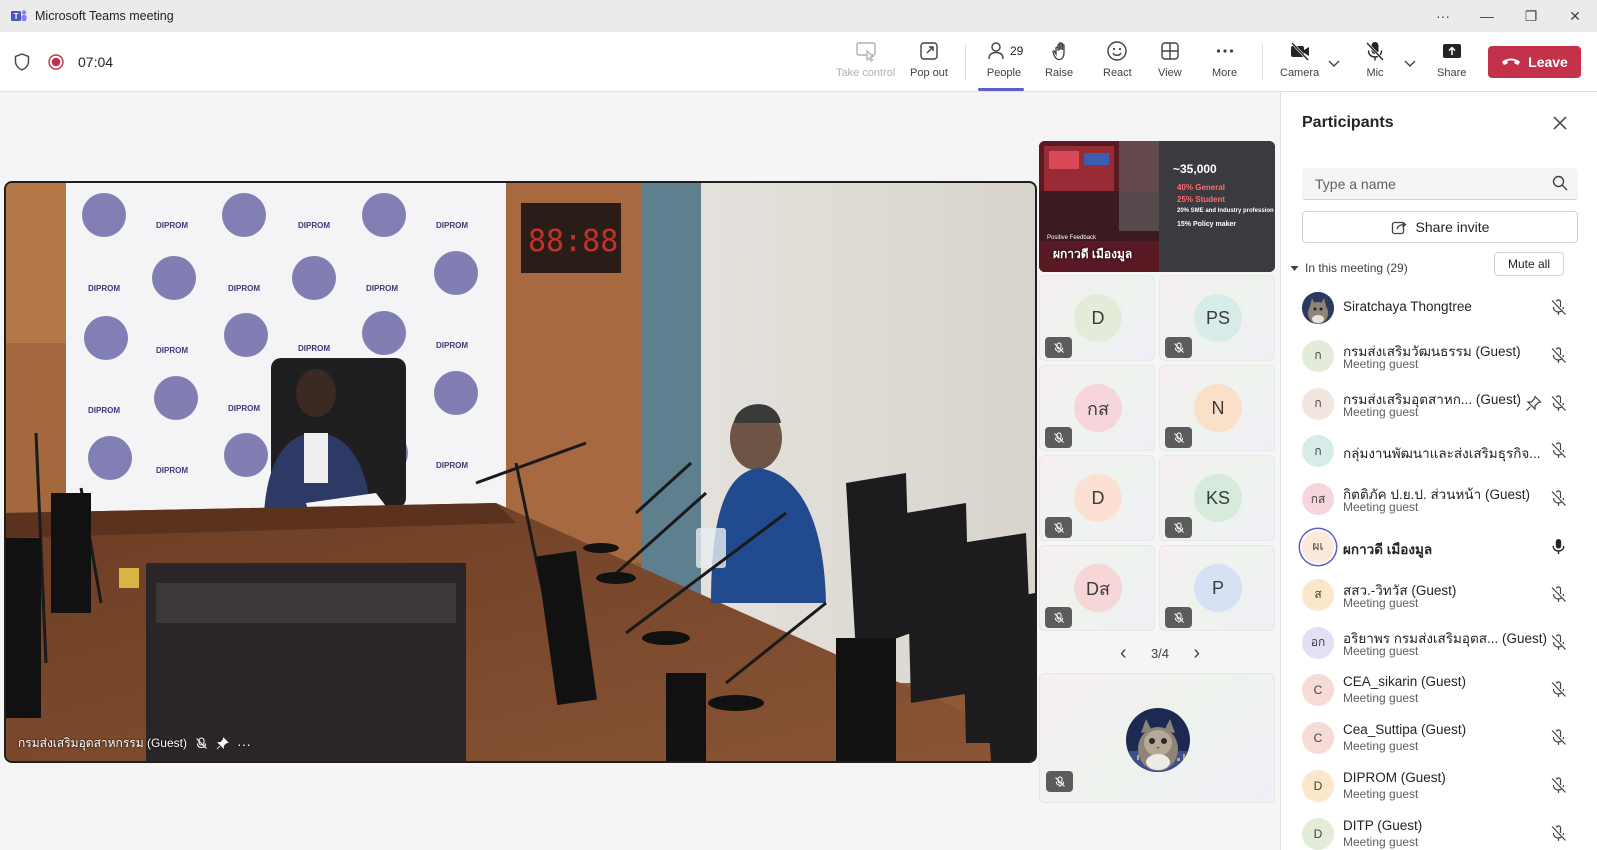 The width and height of the screenshot is (1597, 850). I want to click on share-invite-button: Share invite, so click(1440, 227).